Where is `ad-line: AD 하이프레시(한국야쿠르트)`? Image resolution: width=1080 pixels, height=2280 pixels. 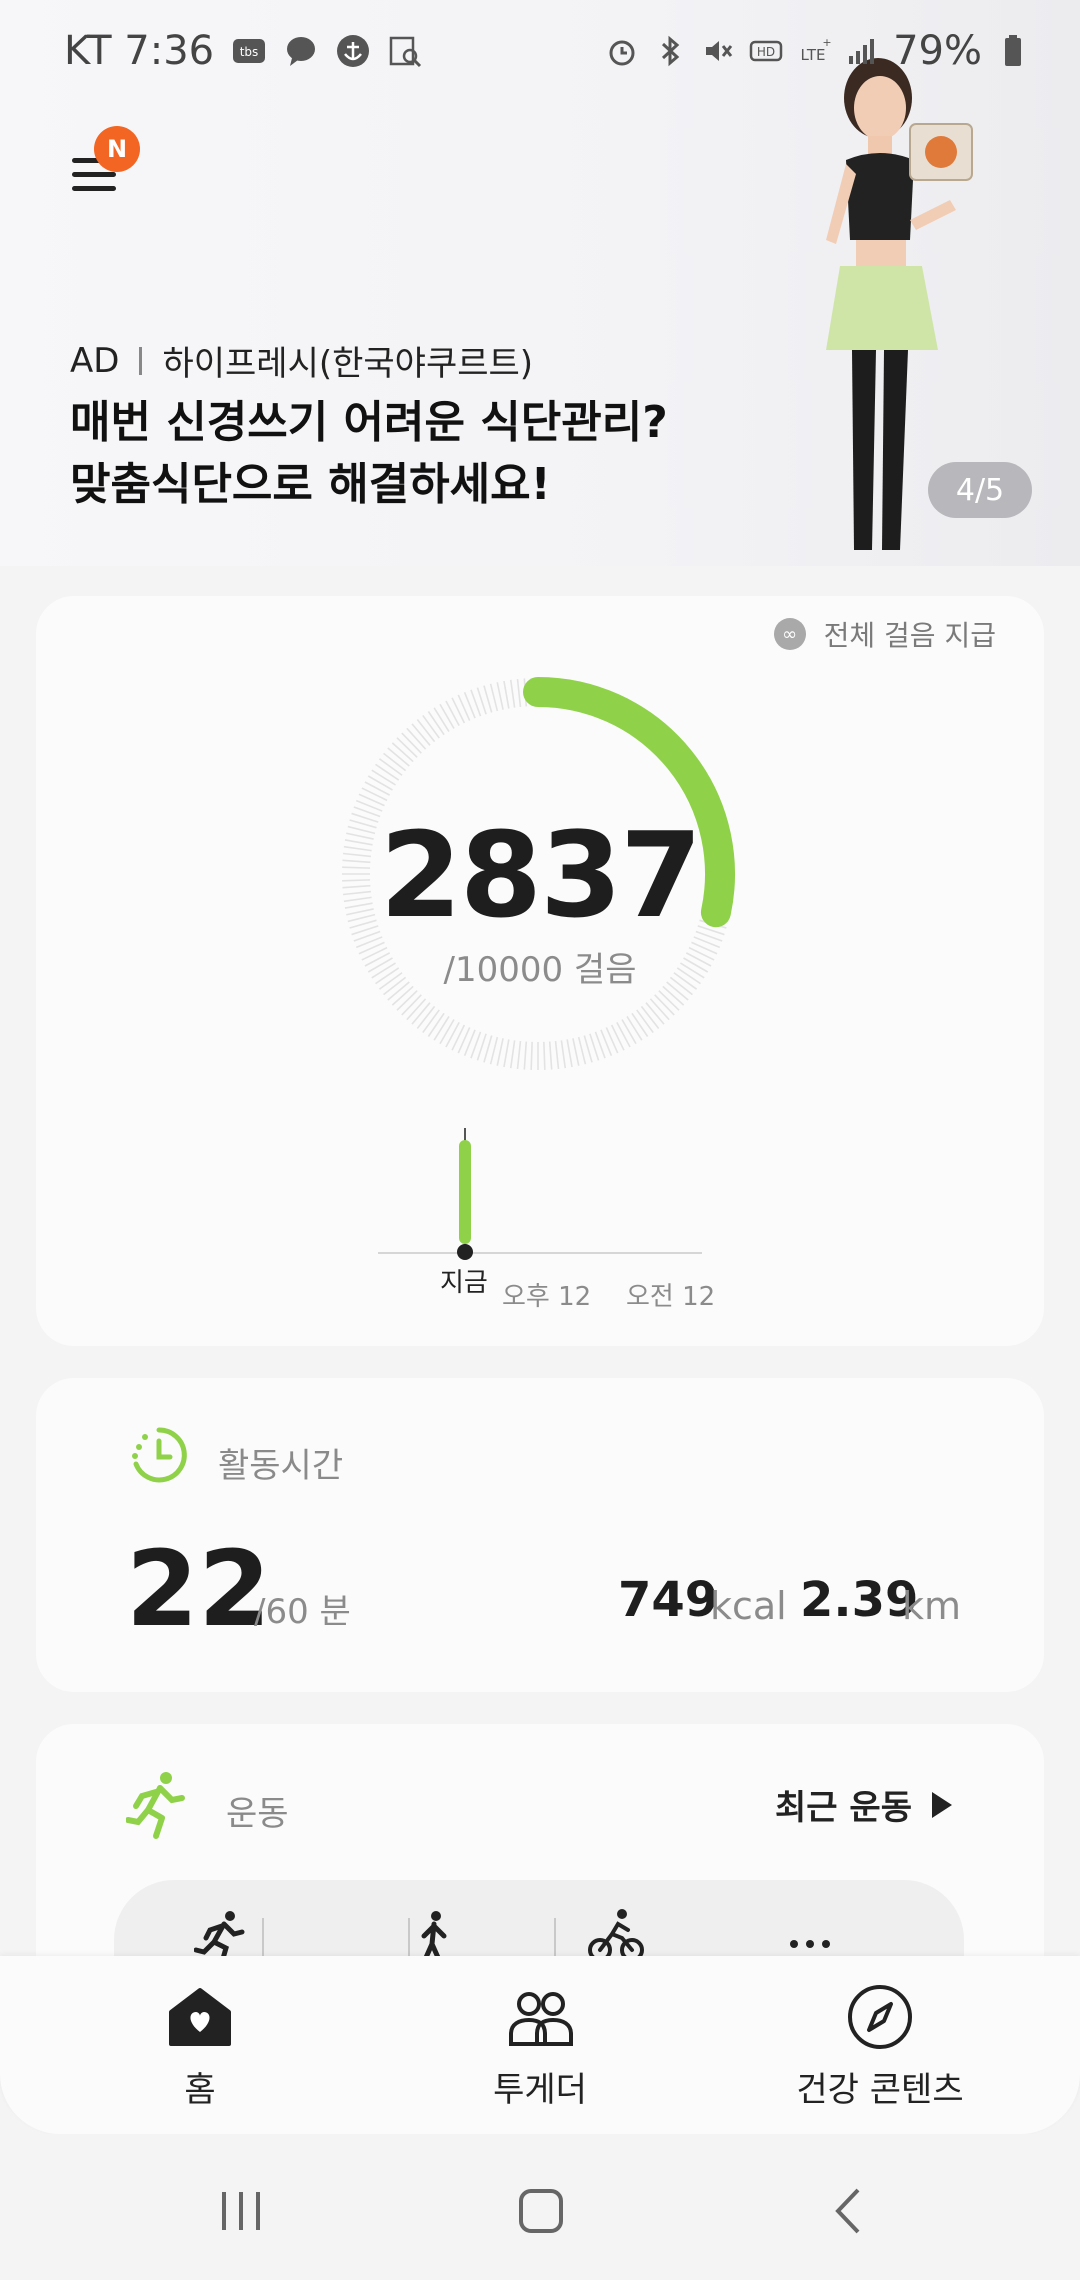
ad-line: AD 하이프레시(한국야쿠르트) is located at coordinates (301, 360).